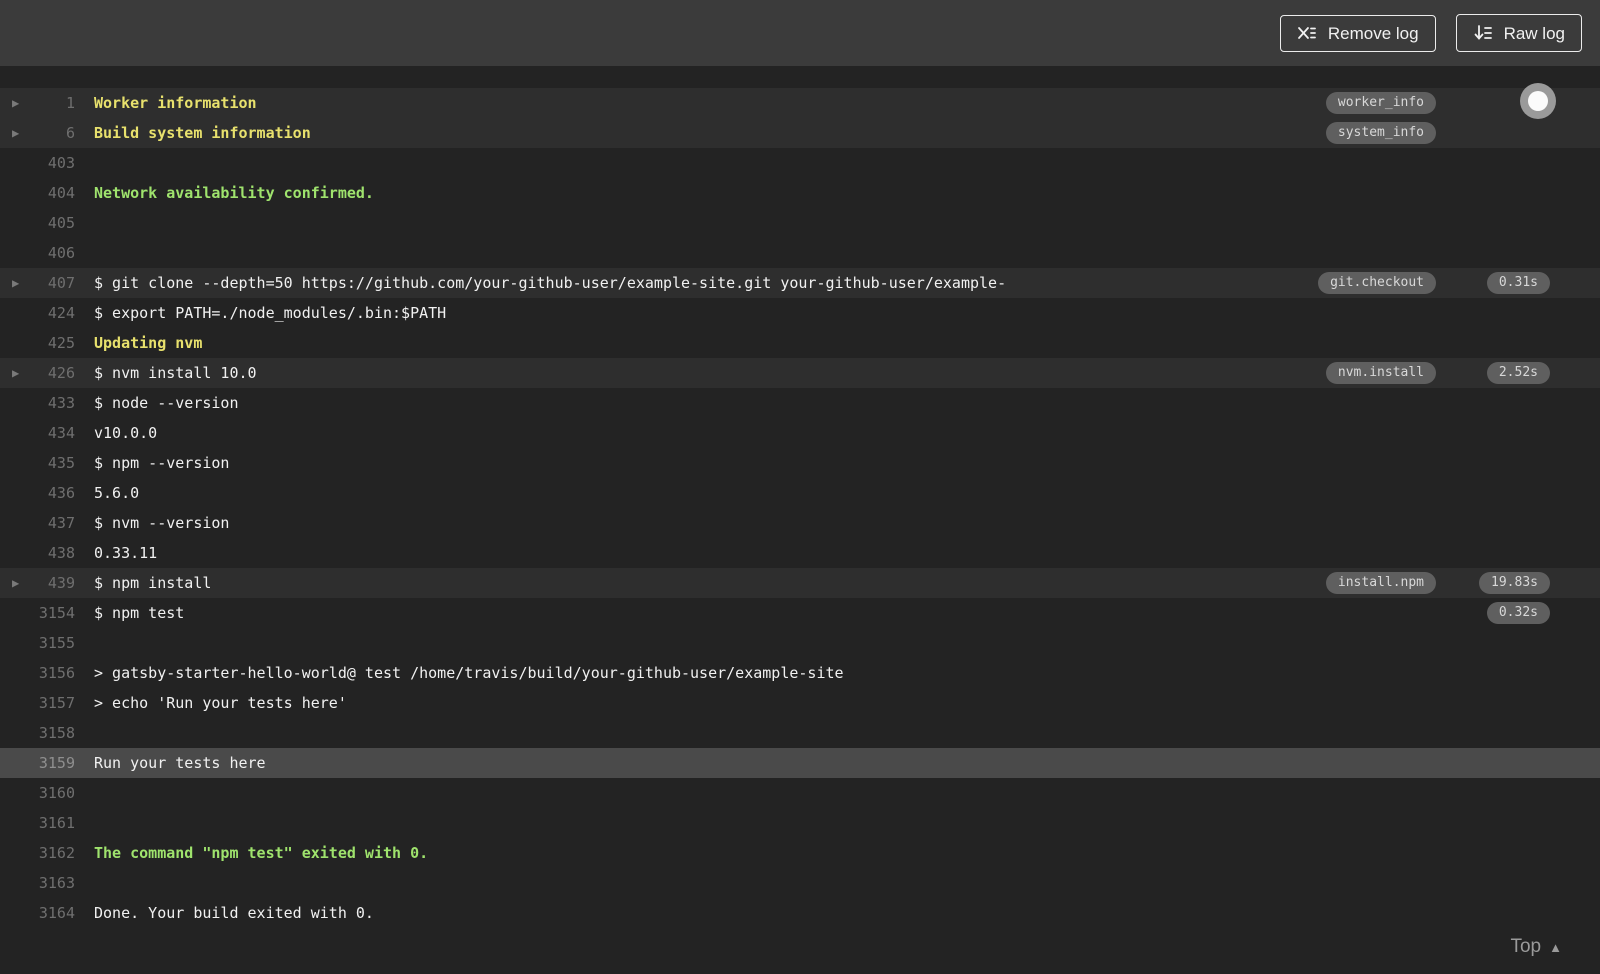 The height and width of the screenshot is (974, 1600). What do you see at coordinates (37, 343) in the screenshot?
I see `line-number: 425` at bounding box center [37, 343].